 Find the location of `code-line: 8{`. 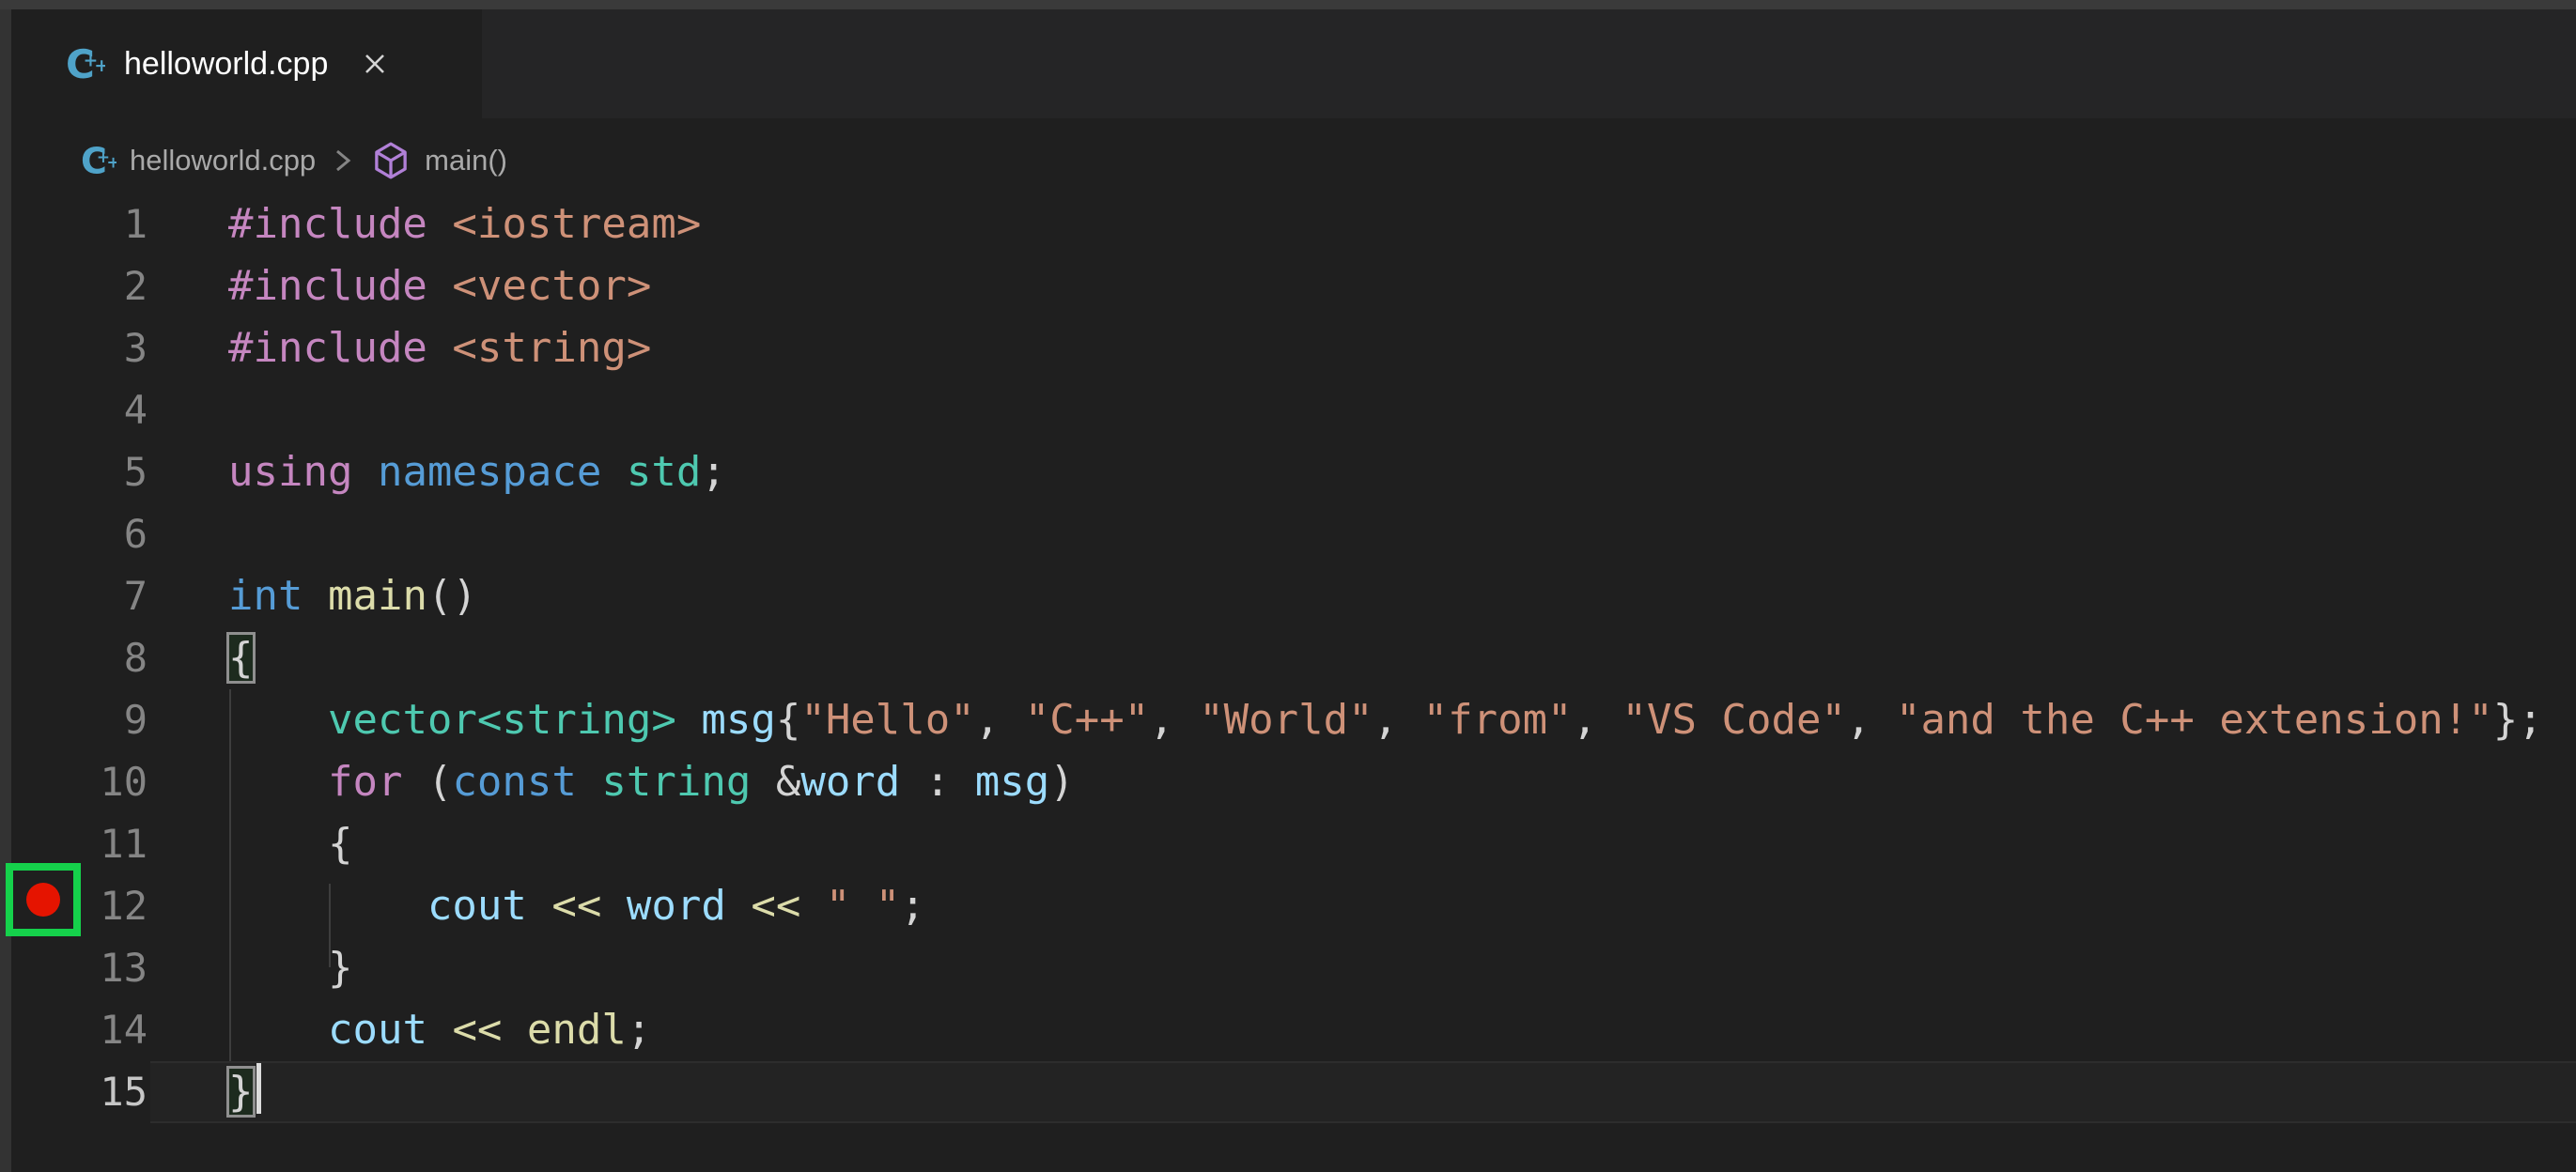

code-line: 8{ is located at coordinates (1293, 658).